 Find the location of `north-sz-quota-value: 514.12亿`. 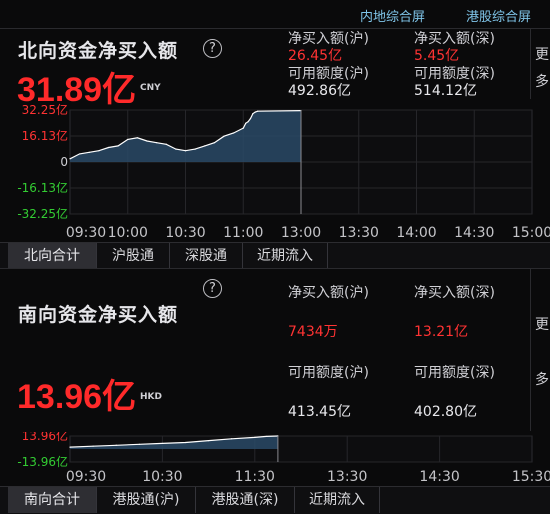

north-sz-quota-value: 514.12亿 is located at coordinates (445, 91).